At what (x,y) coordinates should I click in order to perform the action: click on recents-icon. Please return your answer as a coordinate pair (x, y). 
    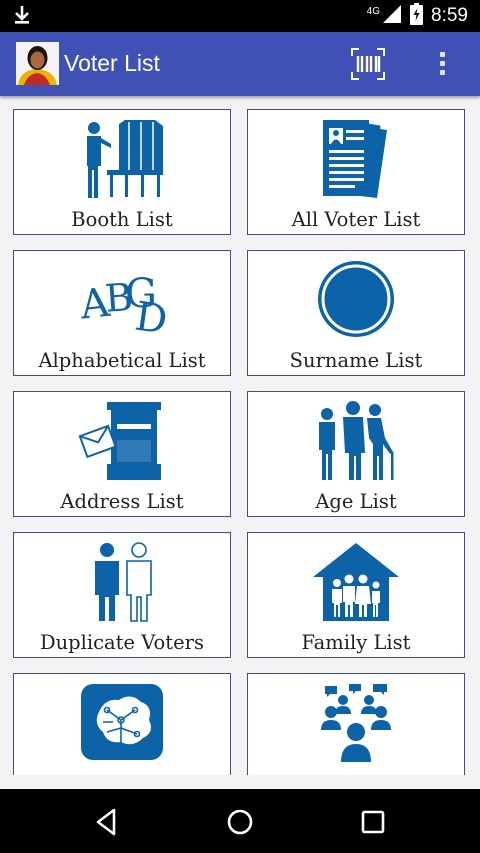
    Looking at the image, I should click on (373, 822).